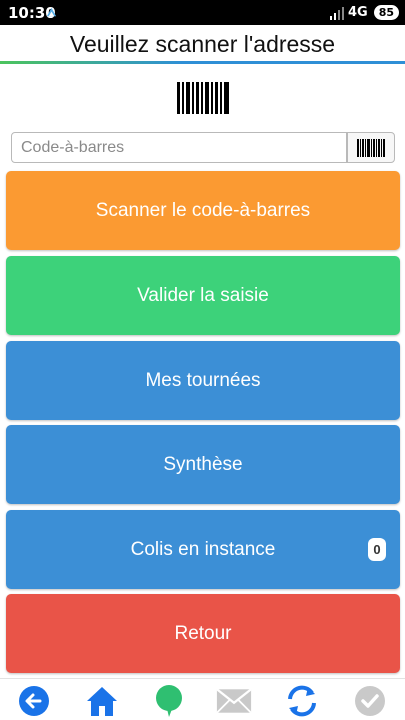  I want to click on back-button: Retour, so click(203, 633).